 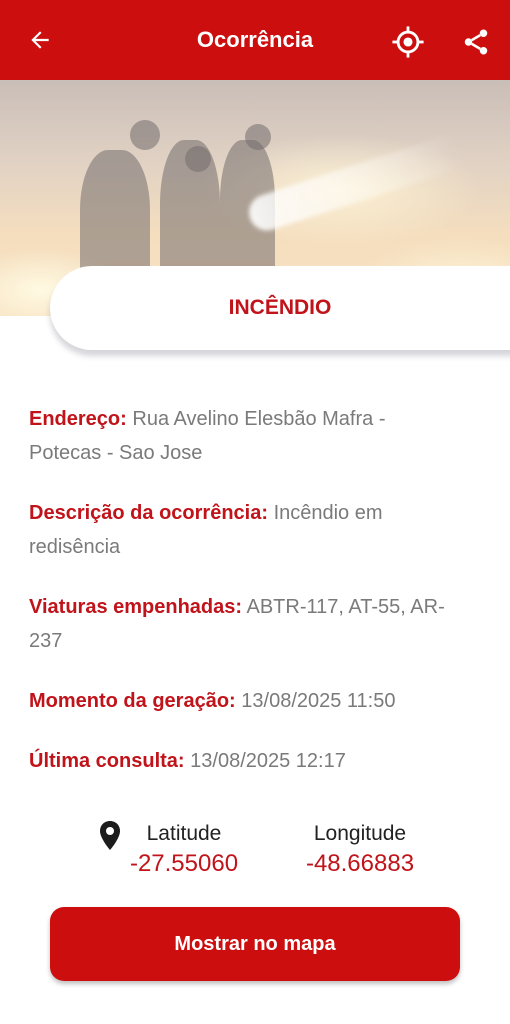 What do you see at coordinates (360, 833) in the screenshot?
I see `longitude-label: Longitude` at bounding box center [360, 833].